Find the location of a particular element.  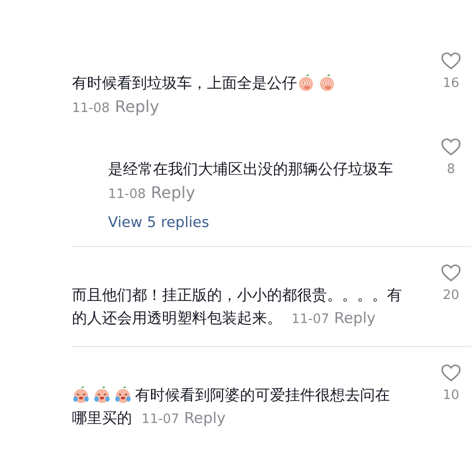

comment-text: 是经常在我们大埔区出没的那辆公仔垃圾车 is located at coordinates (250, 169).